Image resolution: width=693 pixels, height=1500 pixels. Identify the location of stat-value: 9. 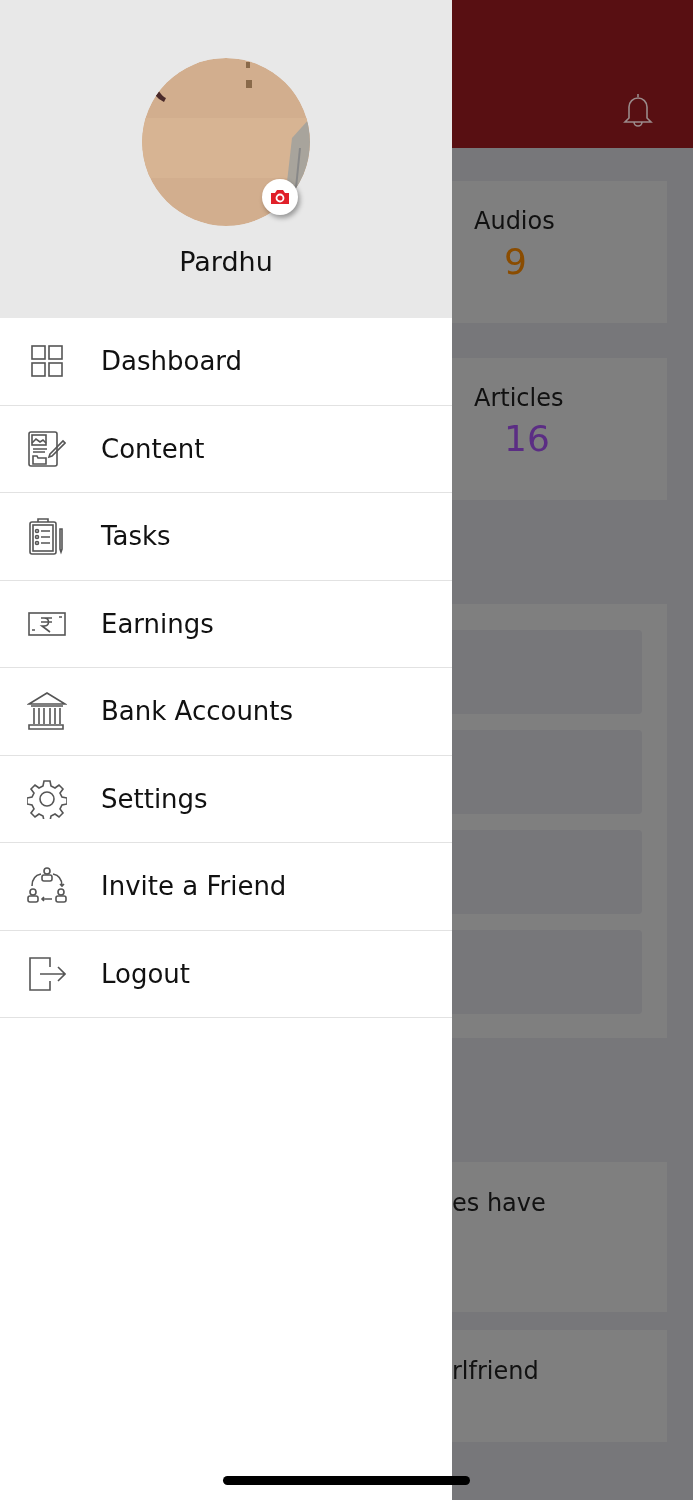
(515, 261).